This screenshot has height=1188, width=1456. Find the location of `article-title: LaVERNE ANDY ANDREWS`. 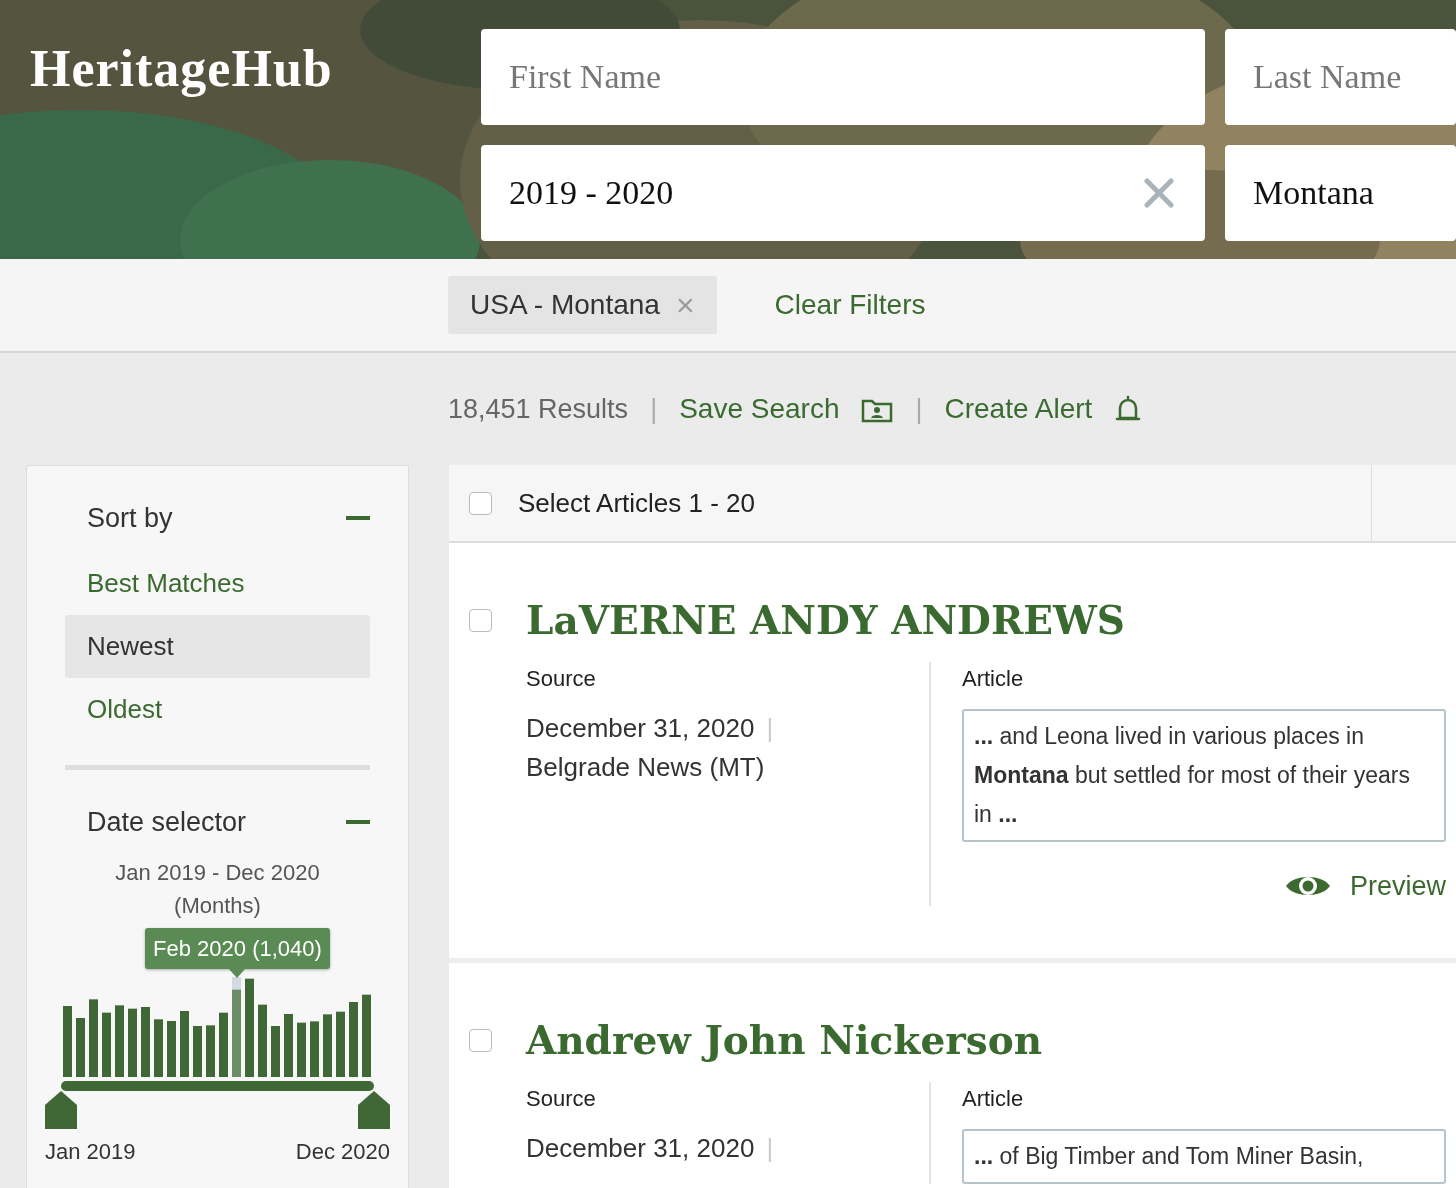

article-title: LaVERNE ANDY ANDREWS is located at coordinates (825, 620).